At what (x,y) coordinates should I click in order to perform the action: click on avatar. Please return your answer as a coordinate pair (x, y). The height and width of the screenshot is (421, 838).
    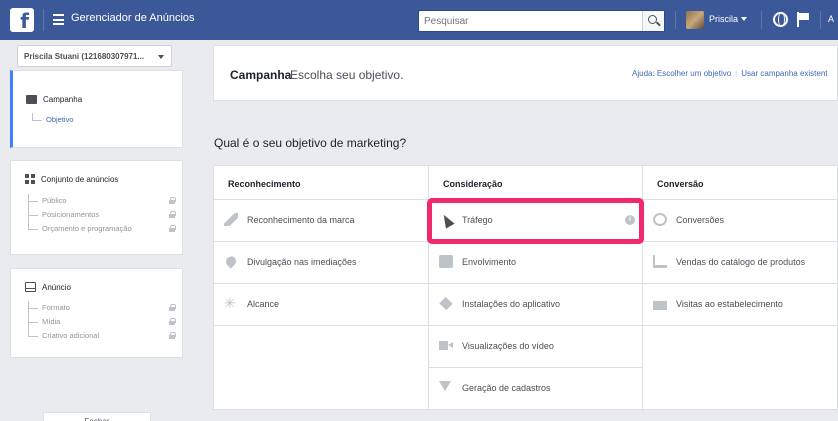
    Looking at the image, I should click on (695, 20).